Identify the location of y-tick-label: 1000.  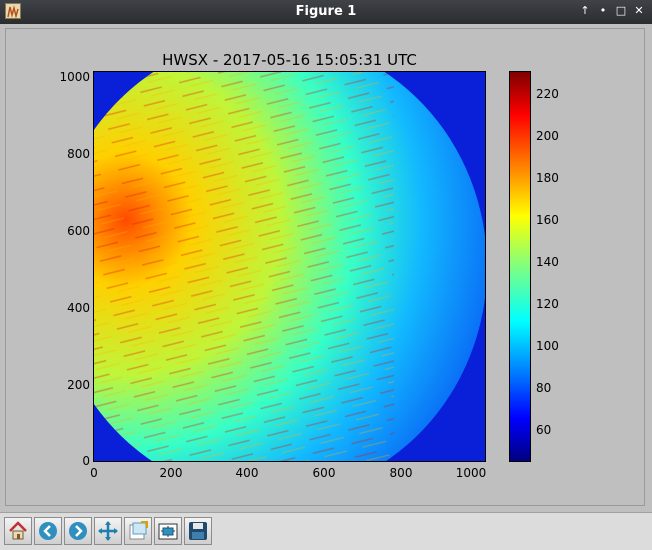
(74, 77).